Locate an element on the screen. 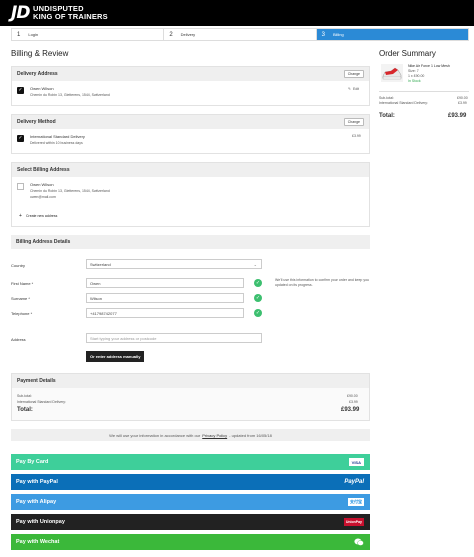  surname-label: Surname * is located at coordinates (20, 298).